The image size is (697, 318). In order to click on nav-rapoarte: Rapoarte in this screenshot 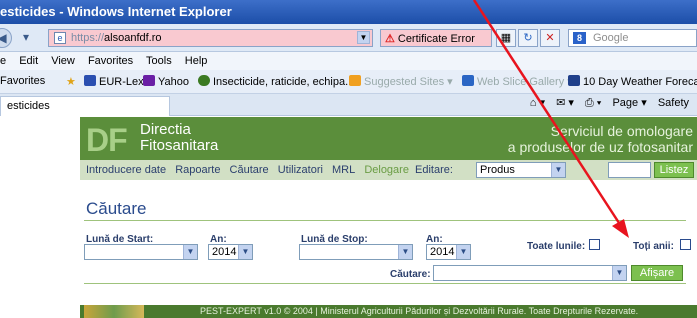, I will do `click(197, 170)`.